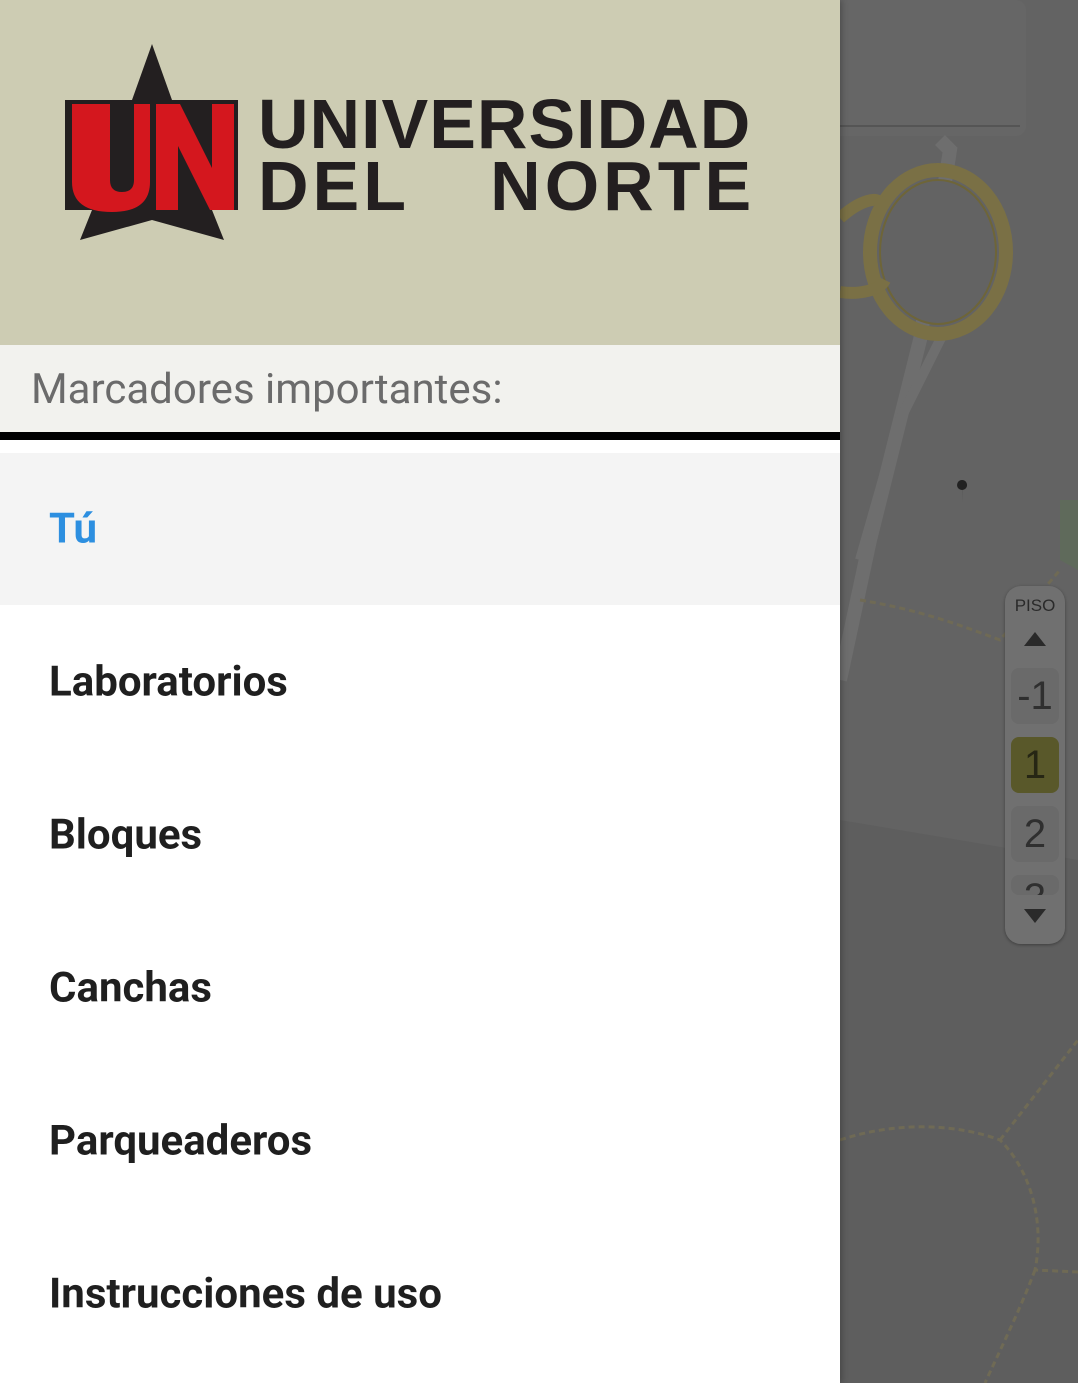 Image resolution: width=1078 pixels, height=1383 pixels. I want to click on menu-item-canchas: Canchas, so click(420, 988).